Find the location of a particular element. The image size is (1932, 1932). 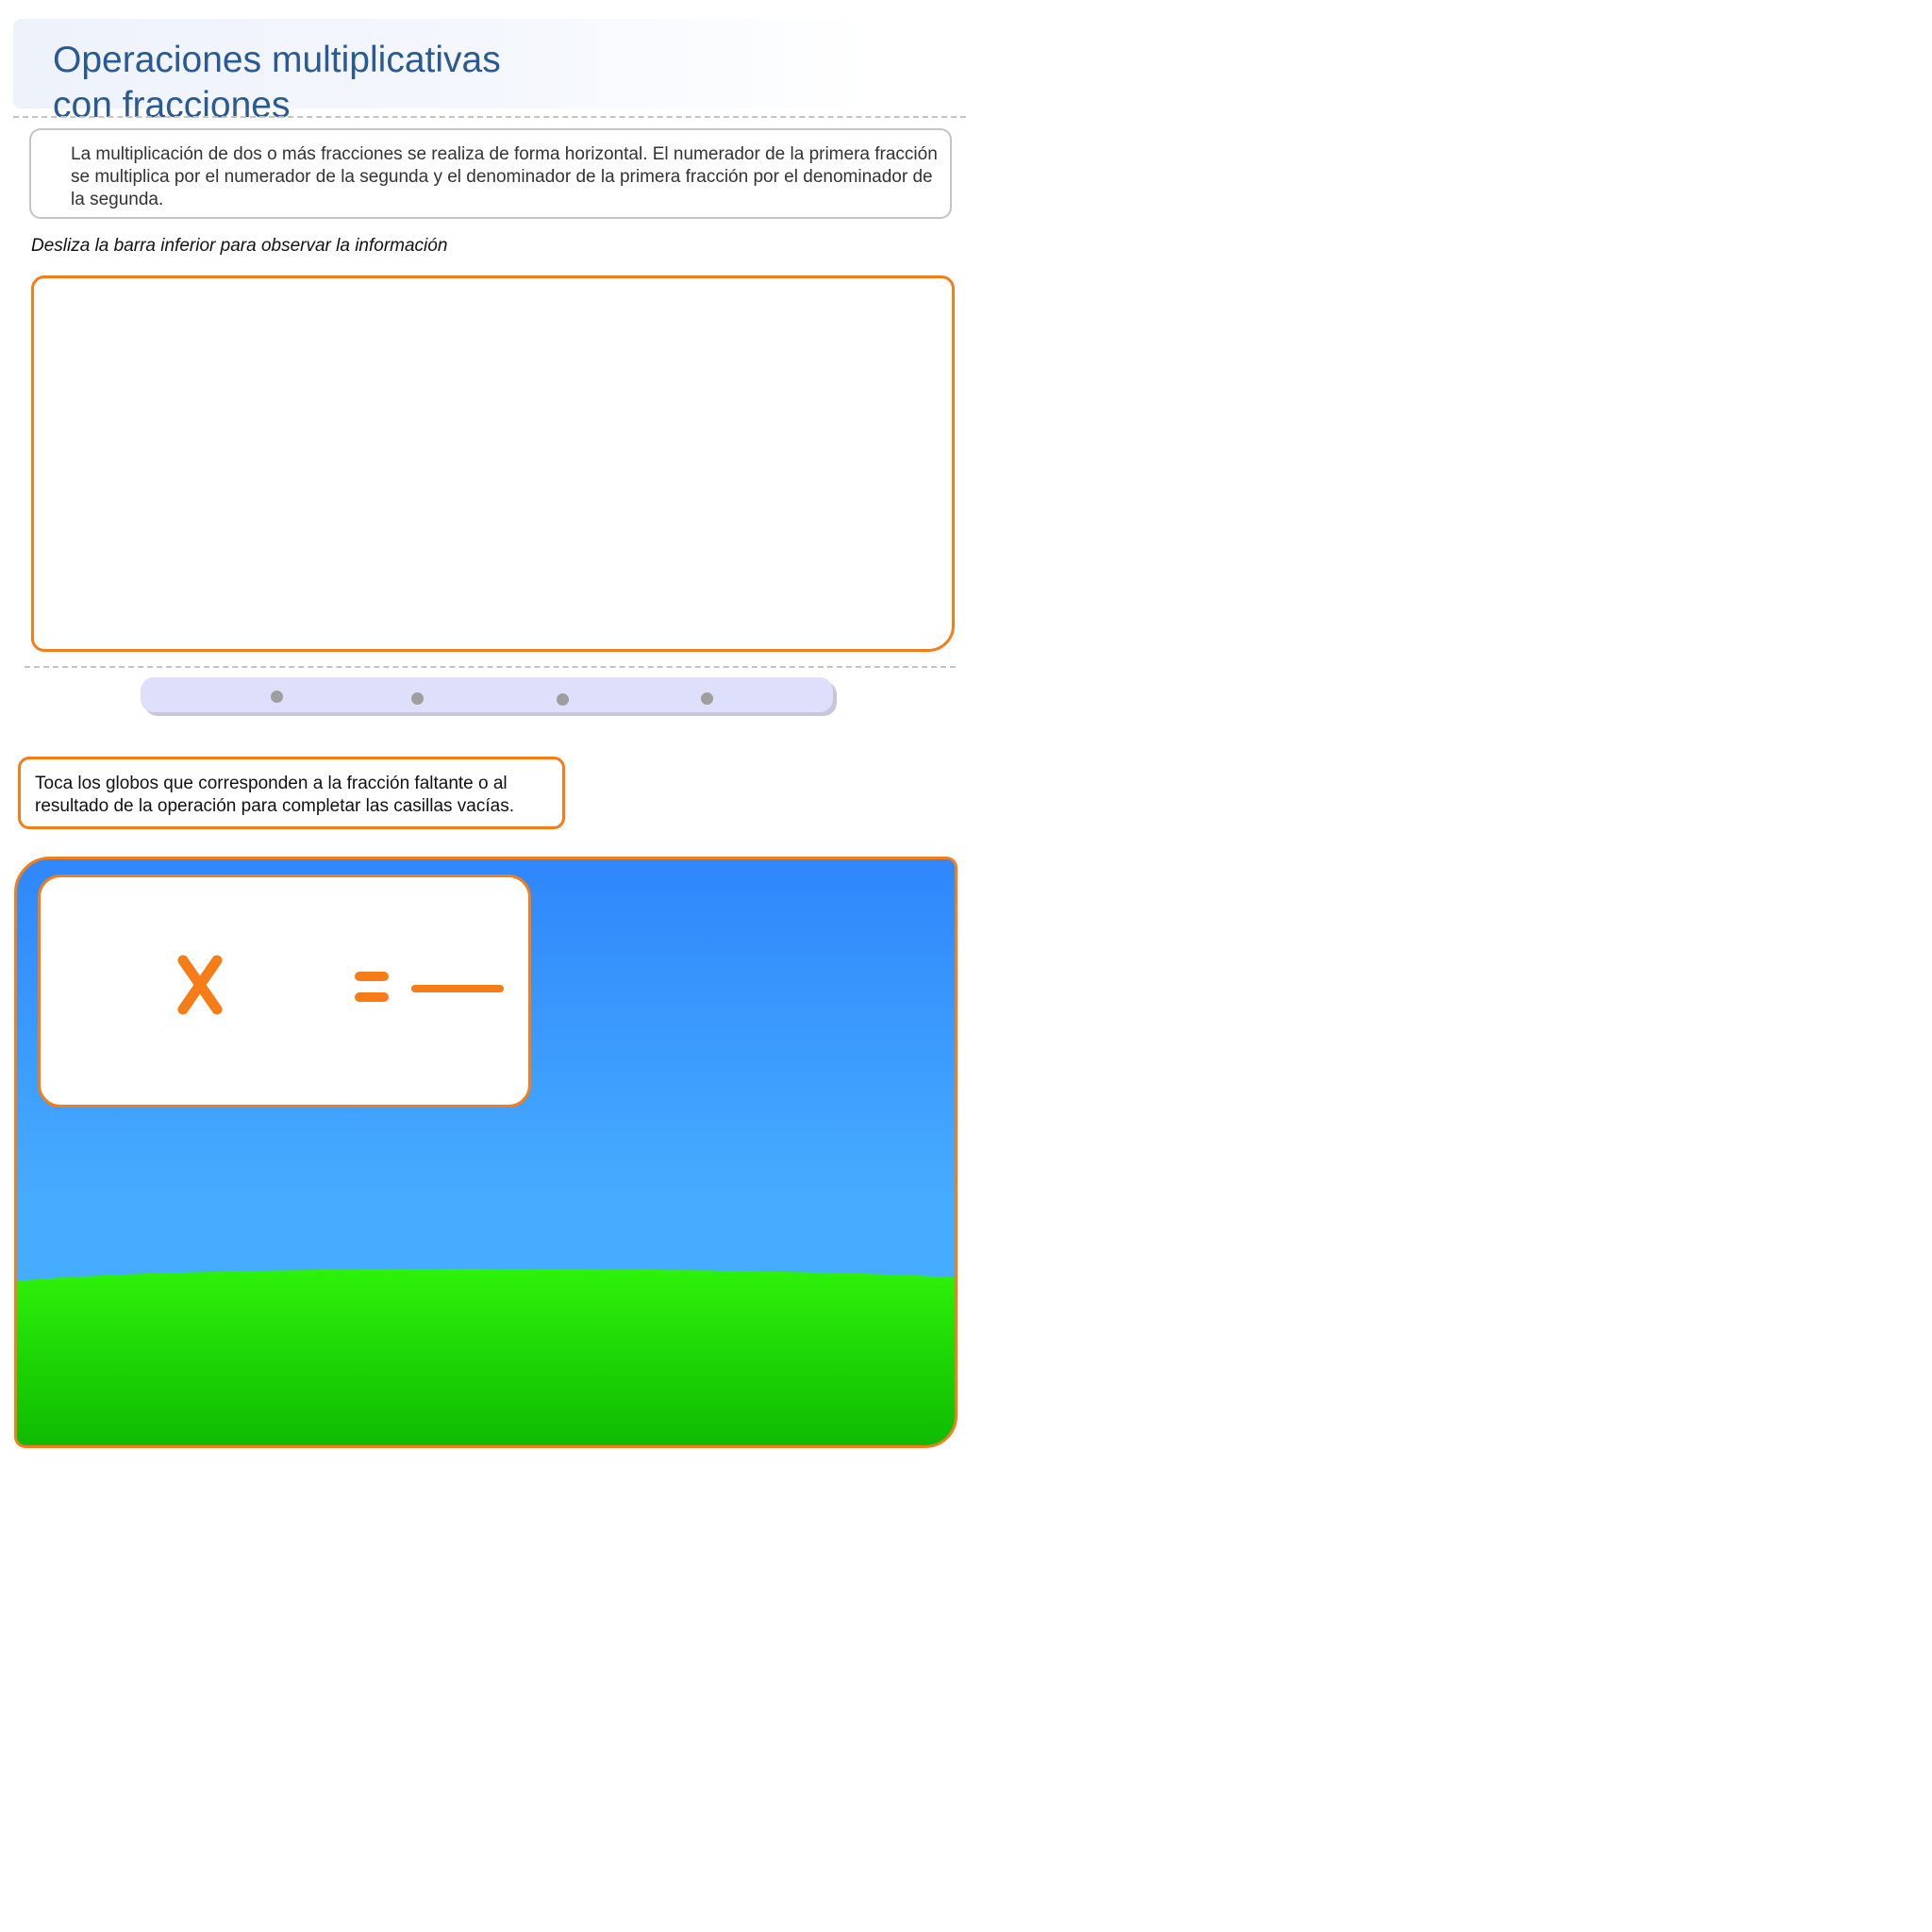

grass-hill is located at coordinates (486, 1357).